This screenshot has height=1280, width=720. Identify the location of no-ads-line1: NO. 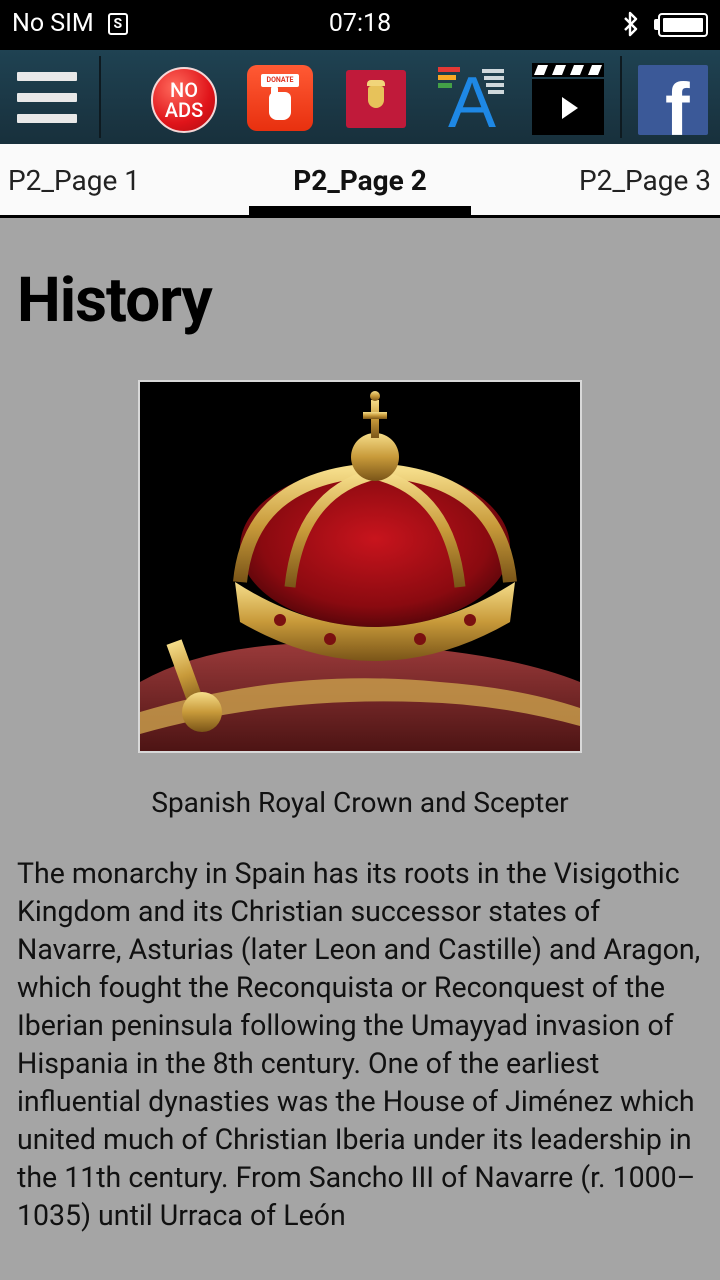
(184, 90).